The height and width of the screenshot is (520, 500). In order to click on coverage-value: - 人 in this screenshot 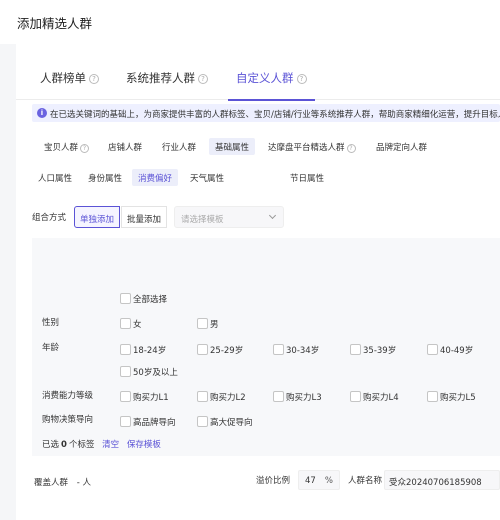, I will do `click(83, 483)`.